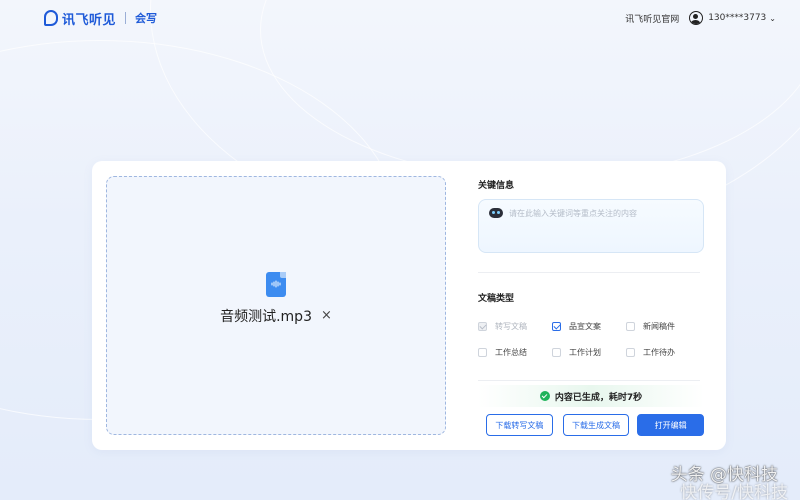  I want to click on option-work-summary: 工作总结, so click(515, 352).